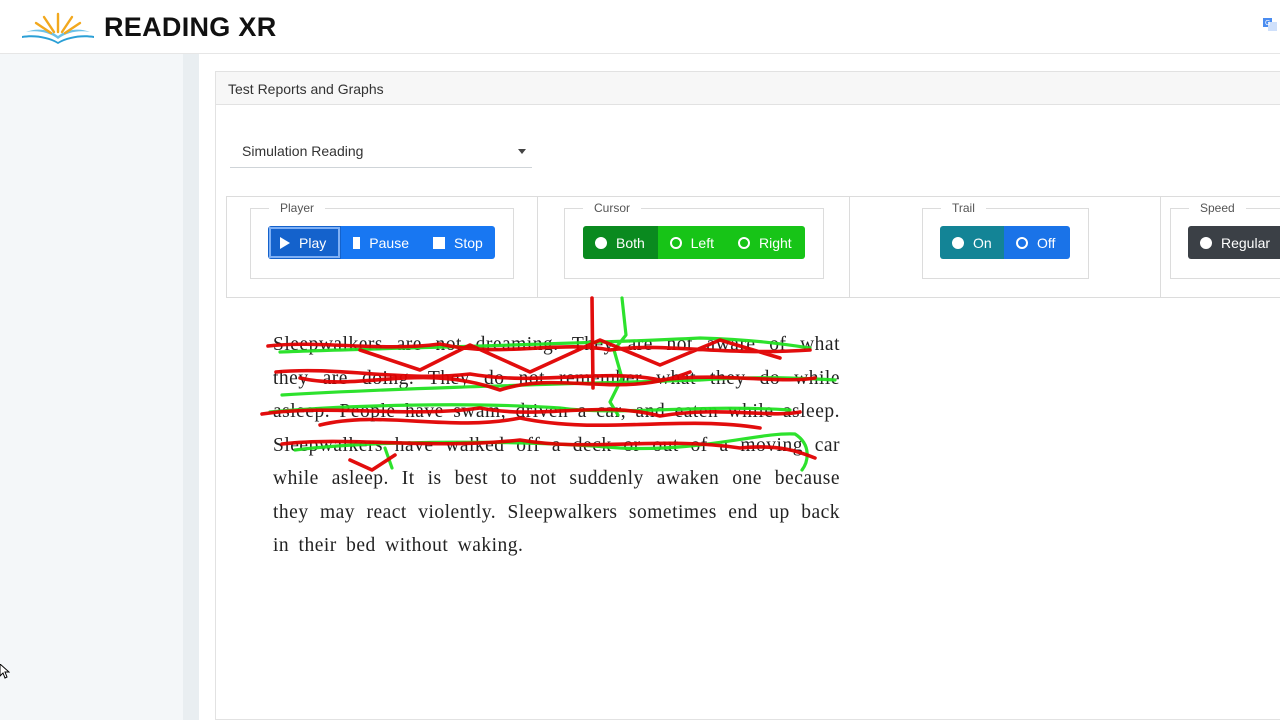  Describe the element at coordinates (702, 242) in the screenshot. I see `cursor-left-label: Left` at that location.